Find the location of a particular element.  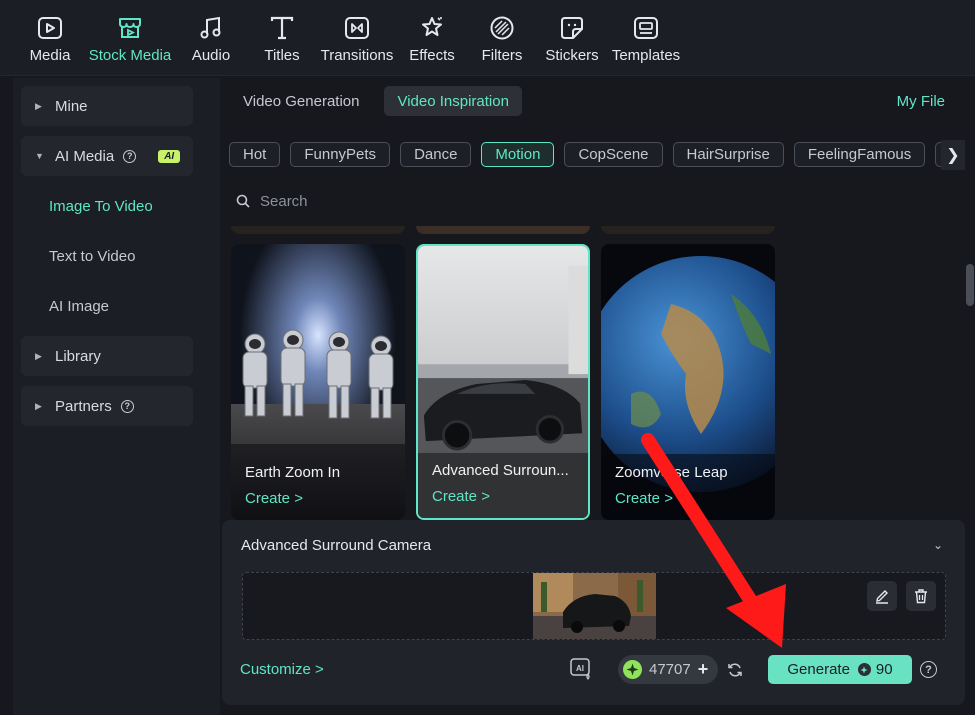

ai-badge: AI is located at coordinates (169, 156).